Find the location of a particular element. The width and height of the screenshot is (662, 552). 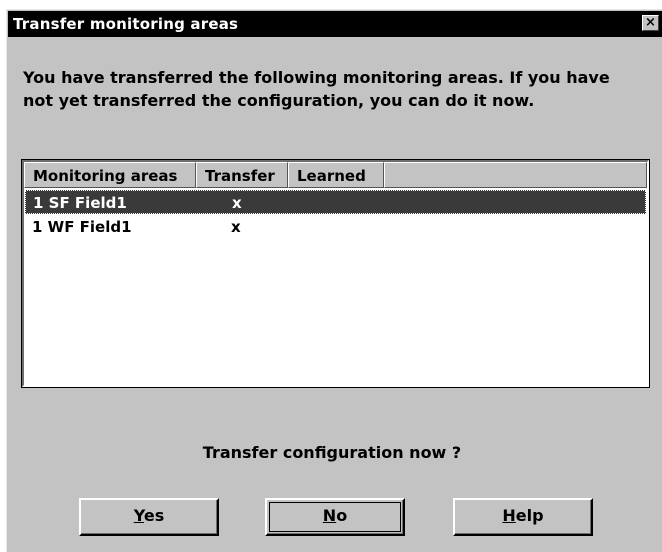

yes-button: Yes is located at coordinates (149, 517).